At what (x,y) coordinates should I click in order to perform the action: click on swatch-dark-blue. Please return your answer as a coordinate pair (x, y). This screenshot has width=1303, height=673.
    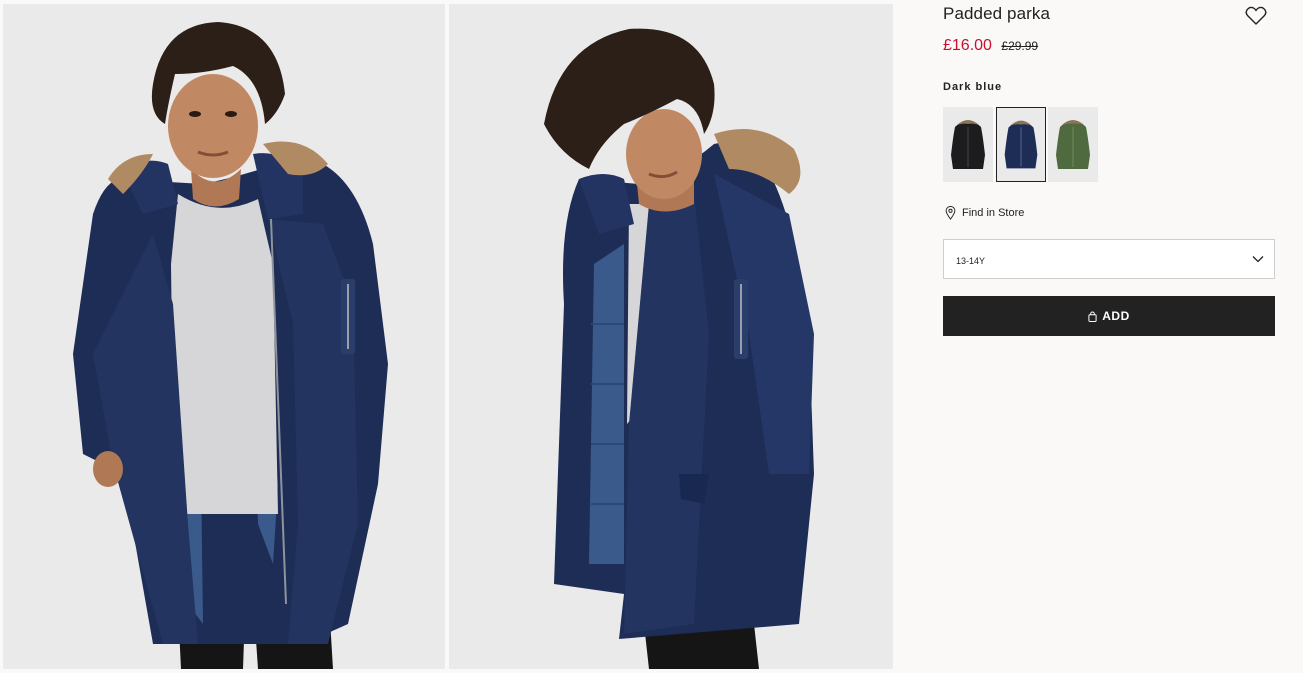
    Looking at the image, I should click on (1021, 144).